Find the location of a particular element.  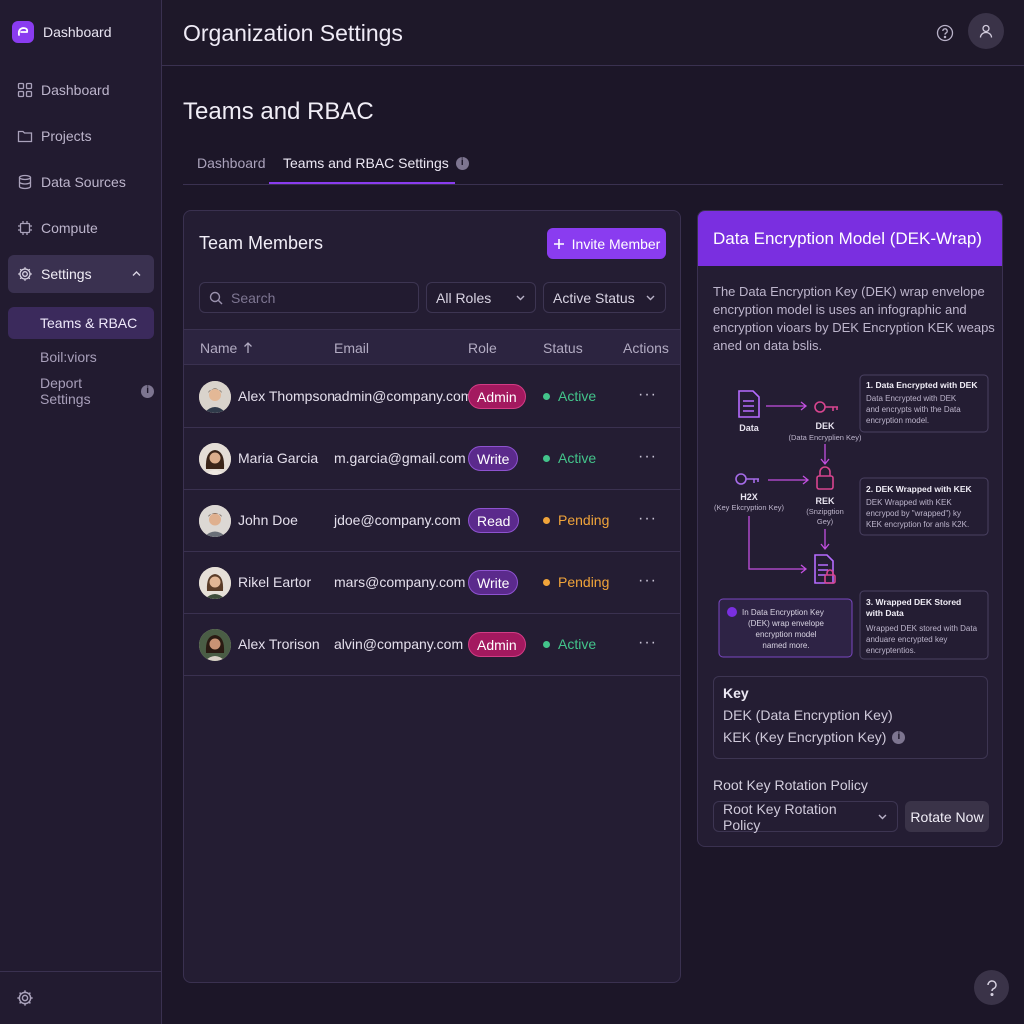

help-icon is located at coordinates (945, 33).